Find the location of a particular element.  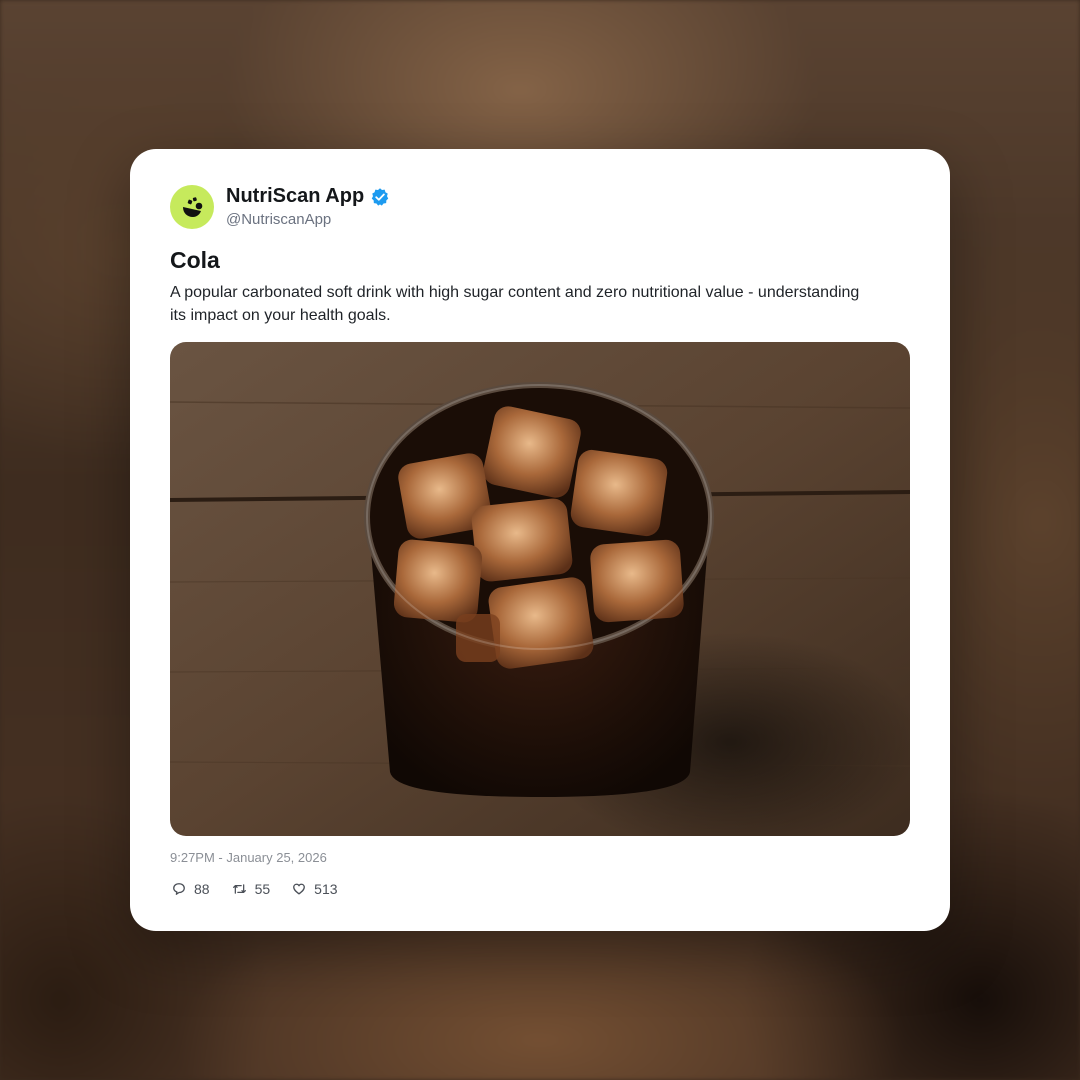

author-name-row: NutriScan App is located at coordinates (308, 196).